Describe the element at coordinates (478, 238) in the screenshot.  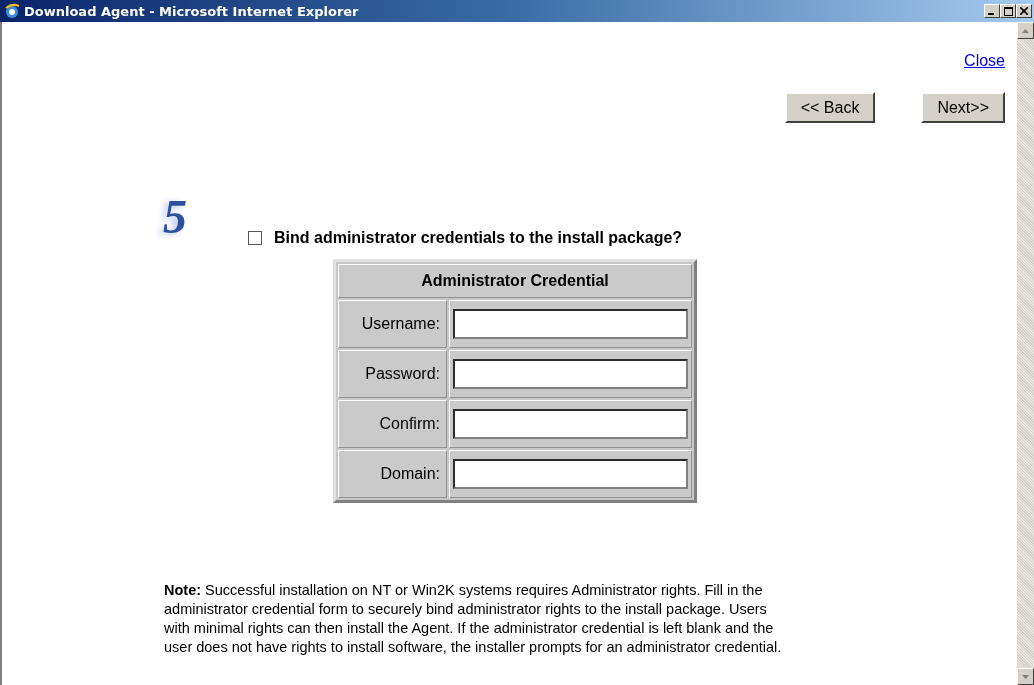
I see `bind-label: Bind administrator credentials to the install package?` at that location.